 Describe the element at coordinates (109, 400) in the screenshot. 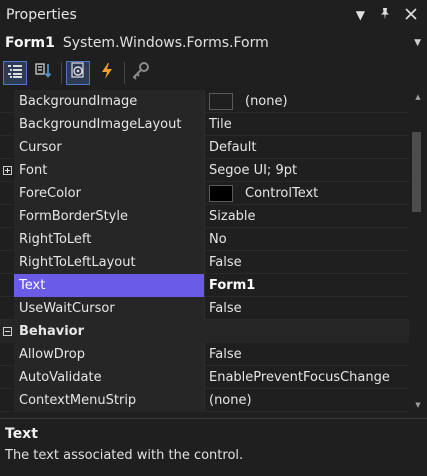

I see `property-name: ContextMenuStrip` at that location.